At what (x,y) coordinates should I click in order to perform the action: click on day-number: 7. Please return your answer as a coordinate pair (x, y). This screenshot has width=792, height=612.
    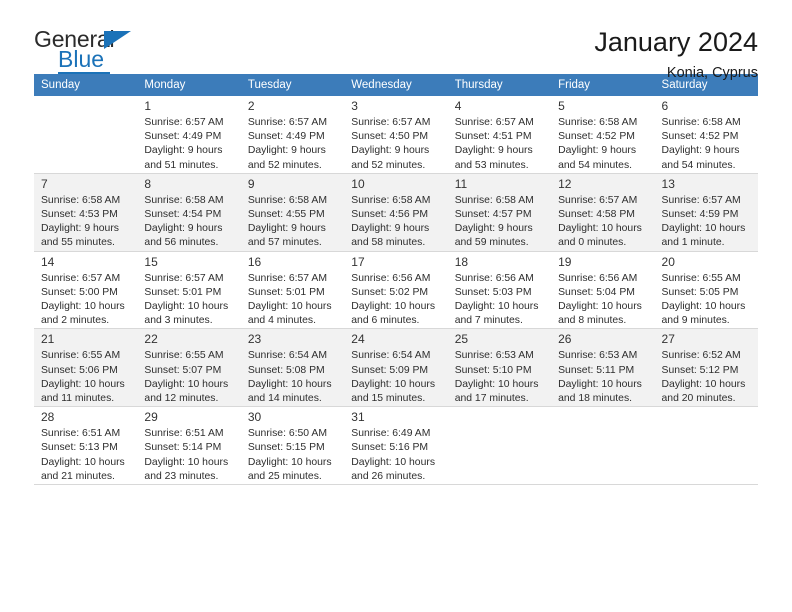
    Looking at the image, I should click on (44, 183).